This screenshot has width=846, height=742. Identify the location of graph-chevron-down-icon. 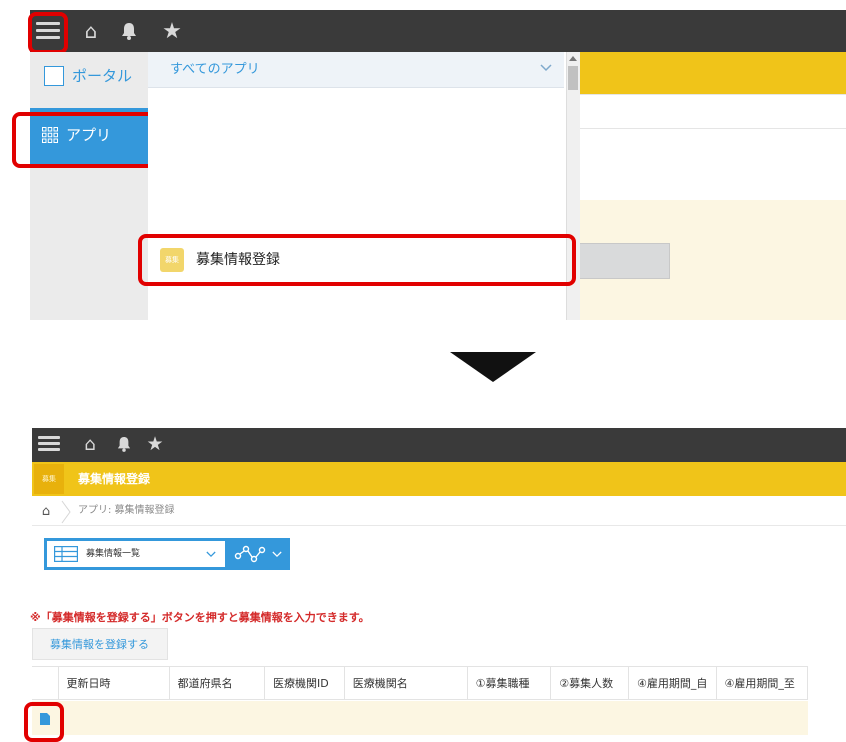
(277, 554).